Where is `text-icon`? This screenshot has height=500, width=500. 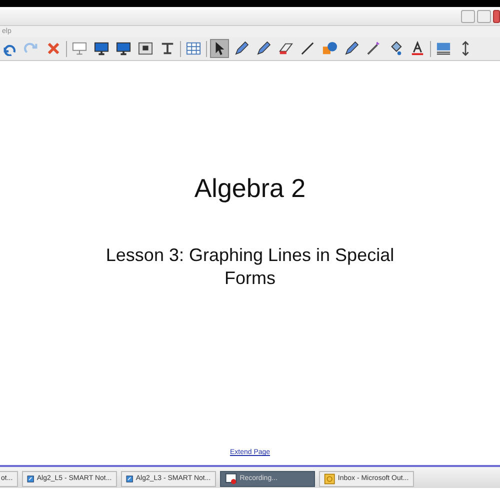 text-icon is located at coordinates (417, 48).